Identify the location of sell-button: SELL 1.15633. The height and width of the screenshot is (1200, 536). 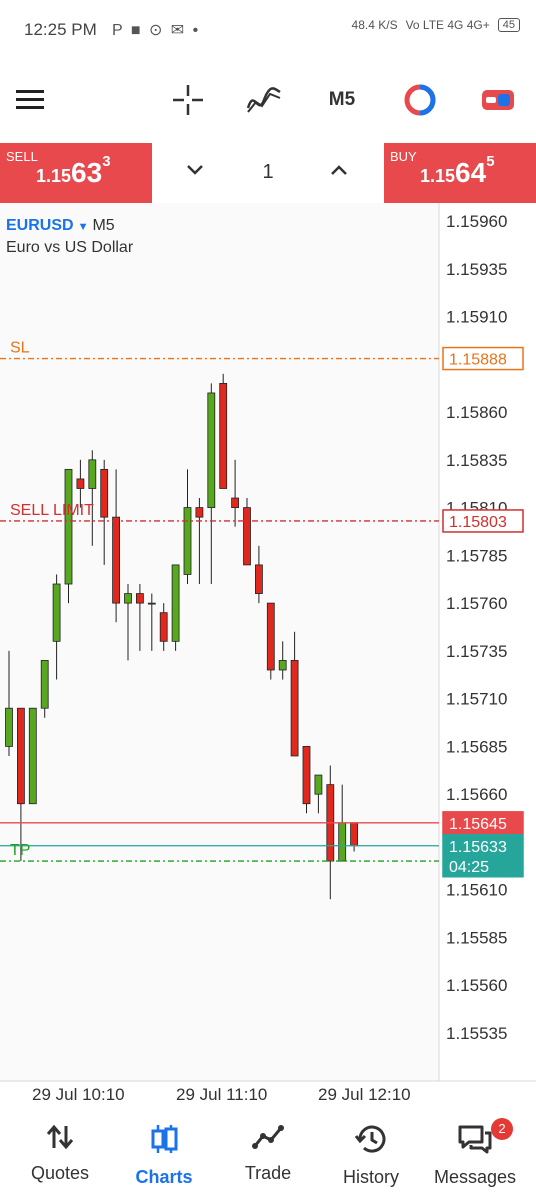
(76, 173).